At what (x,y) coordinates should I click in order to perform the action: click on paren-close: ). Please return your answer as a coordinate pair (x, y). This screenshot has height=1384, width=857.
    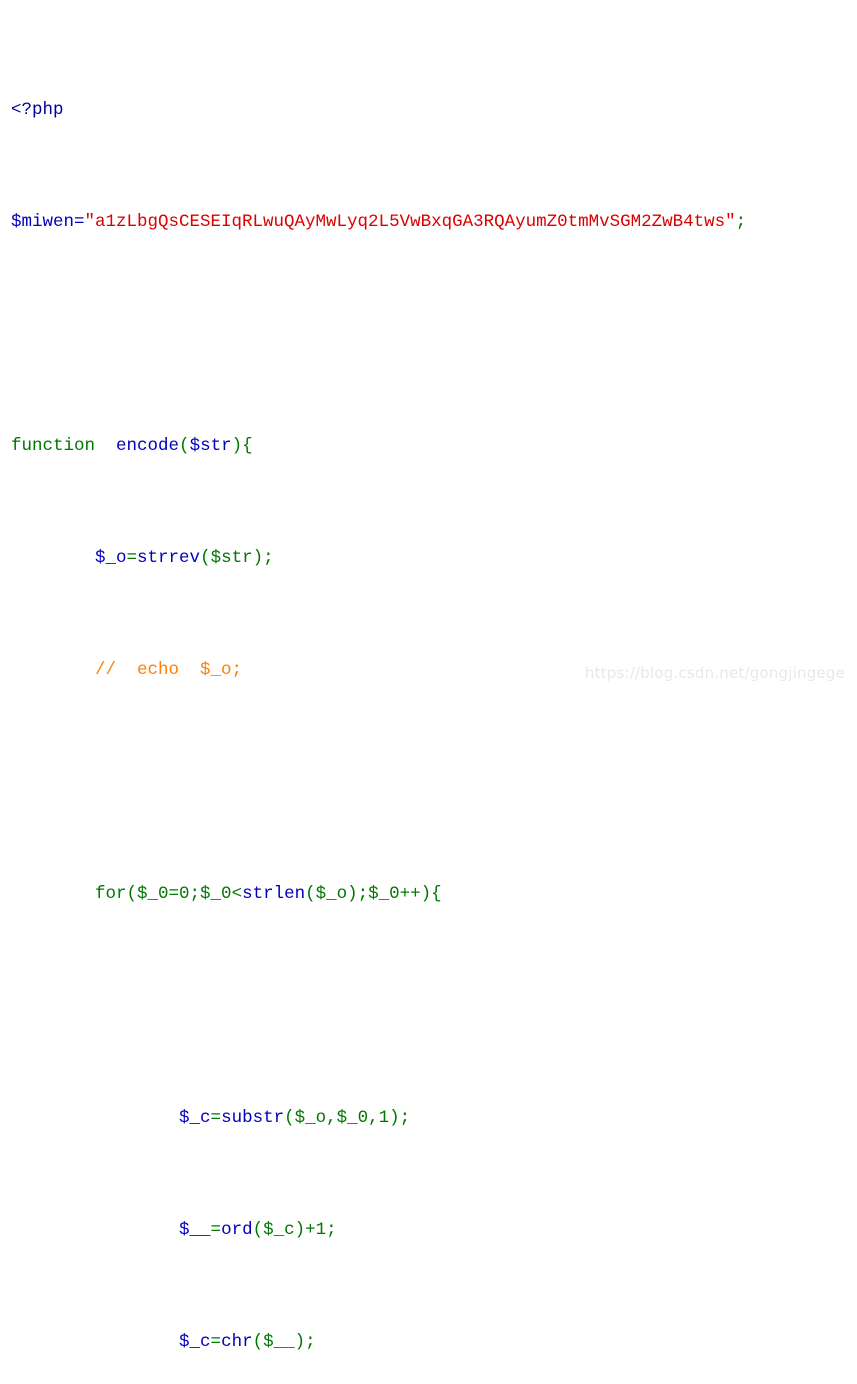
    Looking at the image, I should click on (237, 446).